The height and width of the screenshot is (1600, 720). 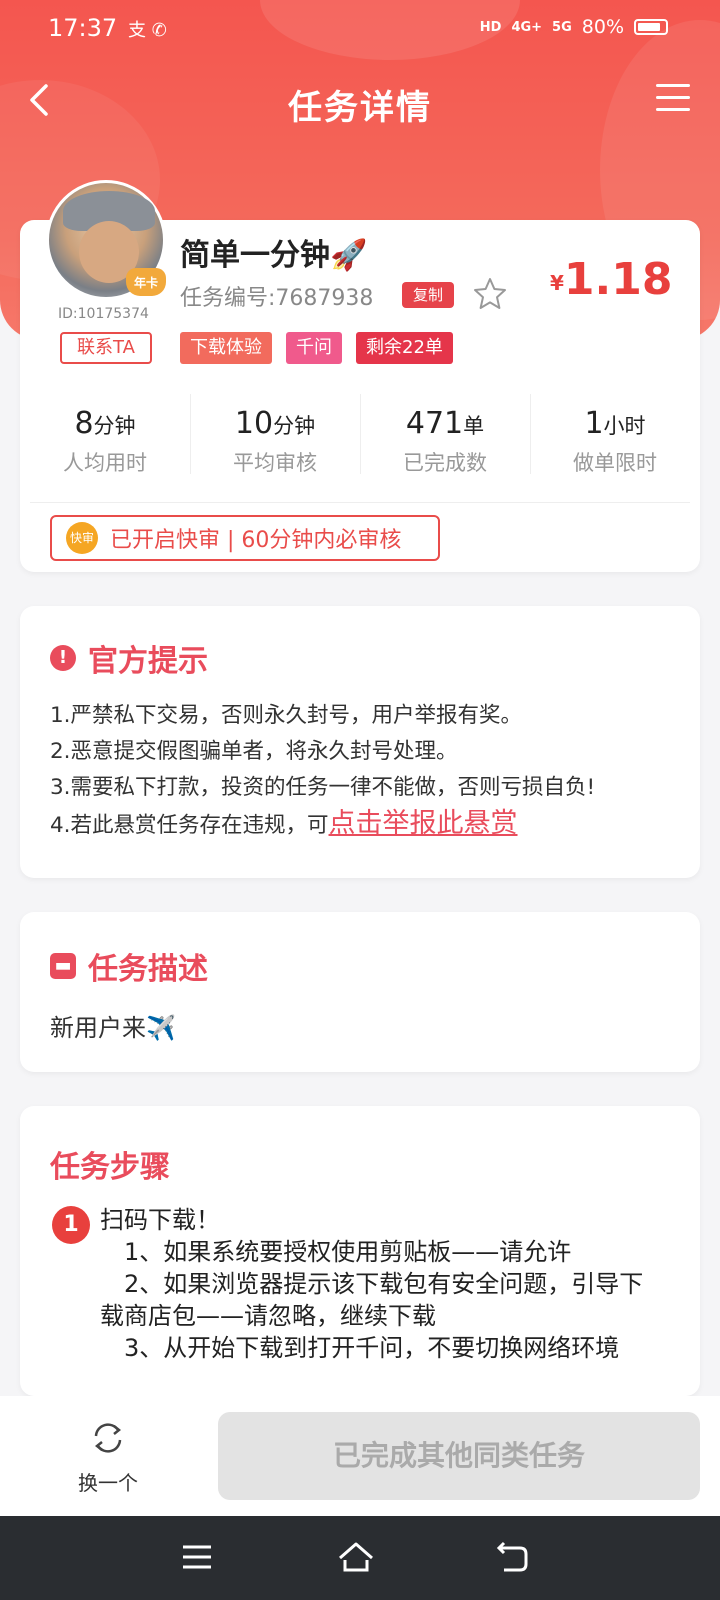 I want to click on step-line: 扫码下载！, so click(x=160, y=1220).